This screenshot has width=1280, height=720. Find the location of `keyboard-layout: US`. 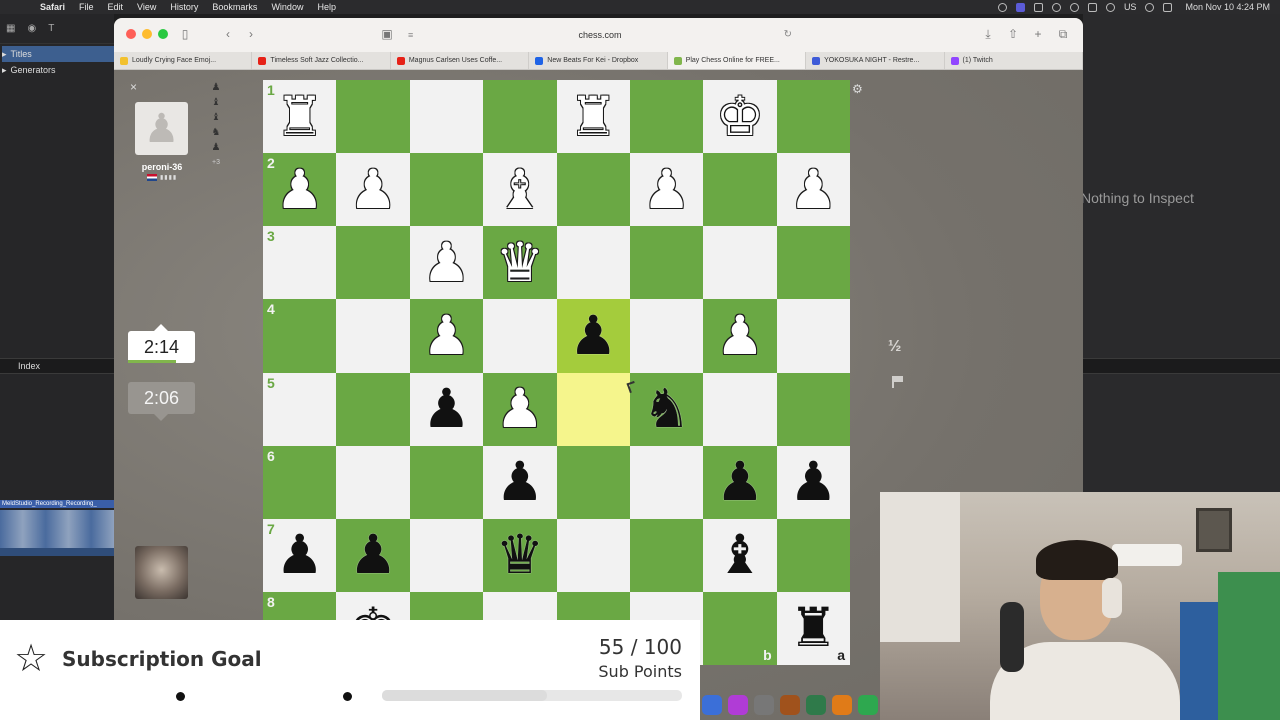

keyboard-layout: US is located at coordinates (1130, 7).